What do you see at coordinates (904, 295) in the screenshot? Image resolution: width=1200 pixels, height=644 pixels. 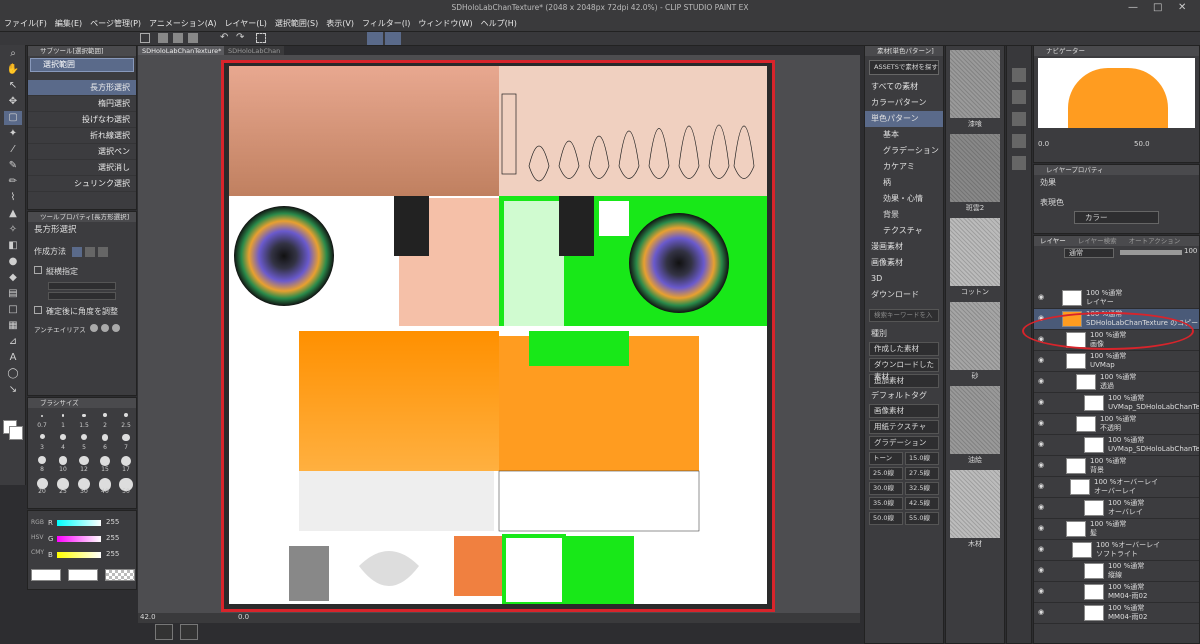 I see `material-tree-item: ダウンロード` at bounding box center [904, 295].